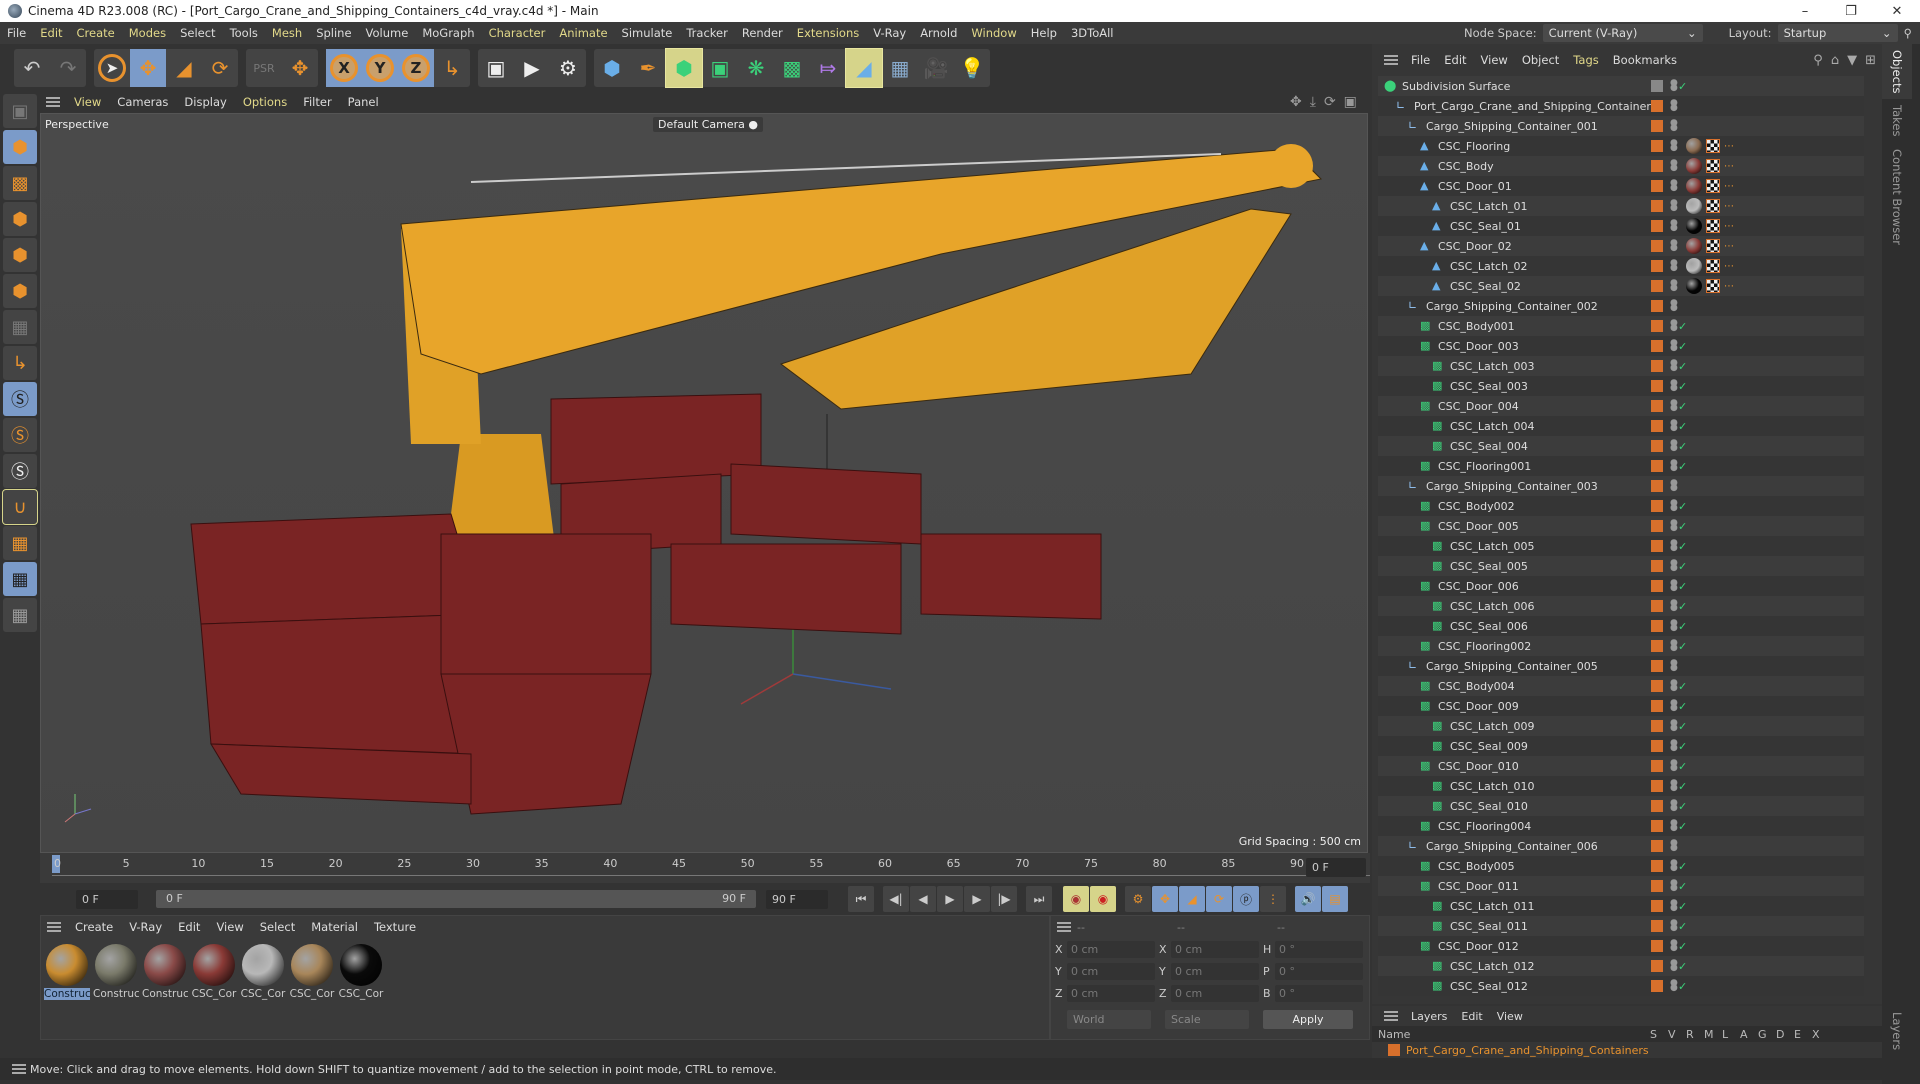 The width and height of the screenshot is (1920, 1084). What do you see at coordinates (1192, 899) in the screenshot?
I see `key-scale-icon: ◢` at bounding box center [1192, 899].